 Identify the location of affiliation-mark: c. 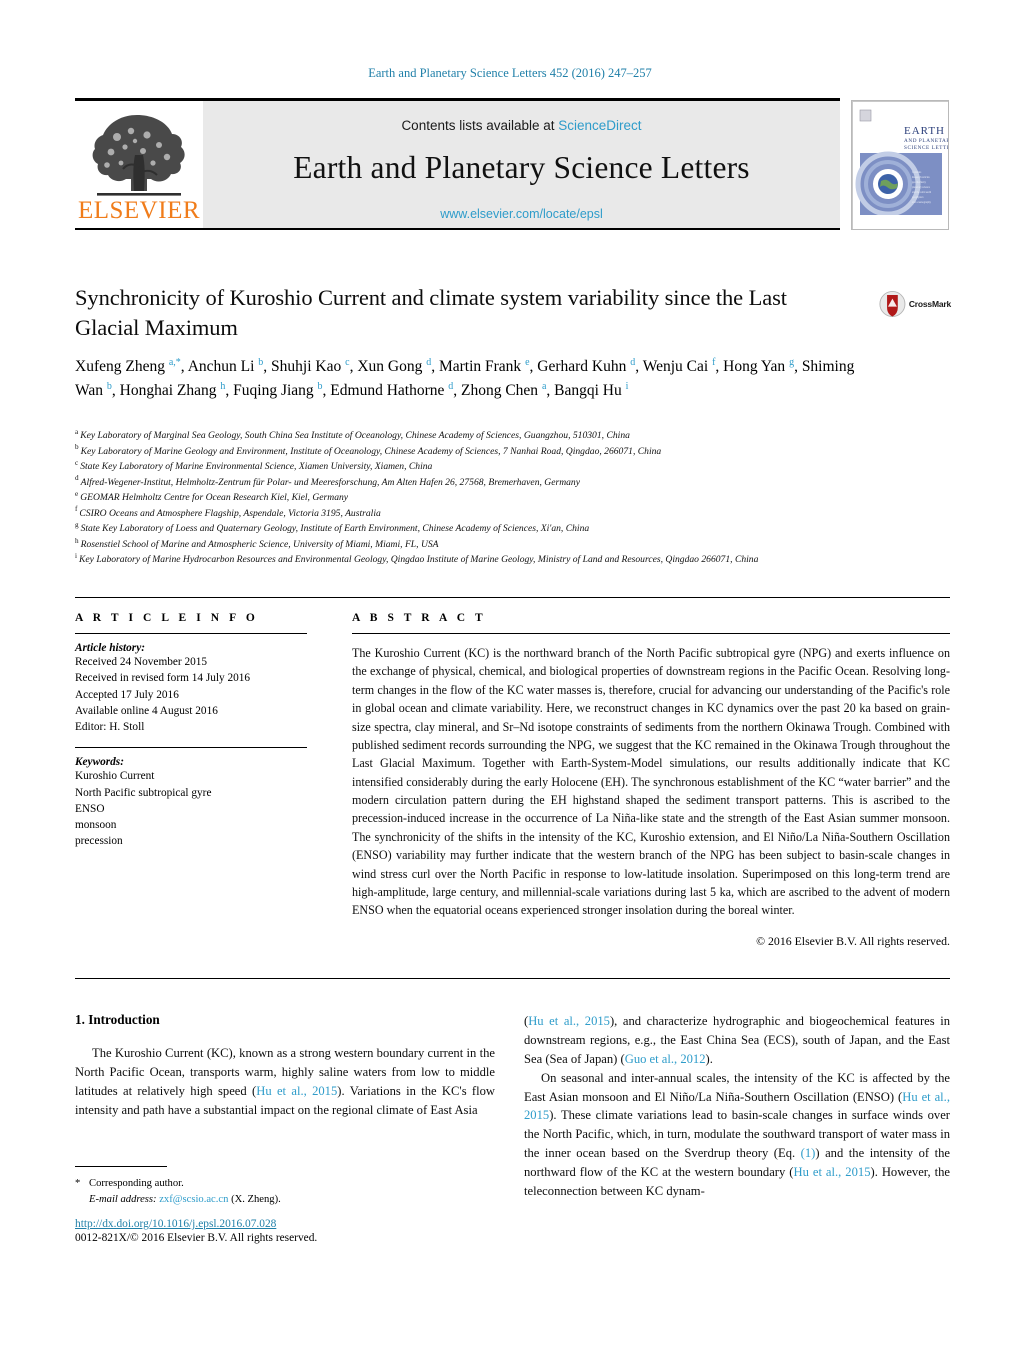
(77, 462).